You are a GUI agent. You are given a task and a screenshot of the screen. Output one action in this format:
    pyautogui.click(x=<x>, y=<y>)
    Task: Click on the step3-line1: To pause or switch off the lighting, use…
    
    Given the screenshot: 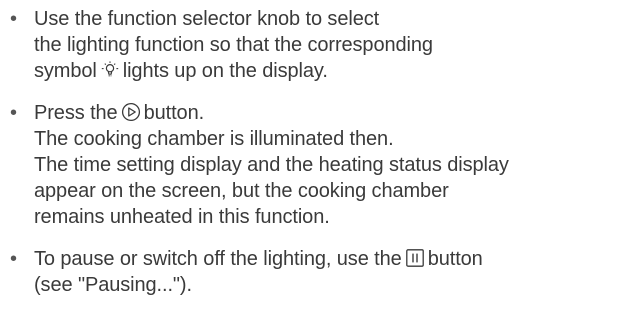 What is the action you would take?
    pyautogui.click(x=327, y=259)
    